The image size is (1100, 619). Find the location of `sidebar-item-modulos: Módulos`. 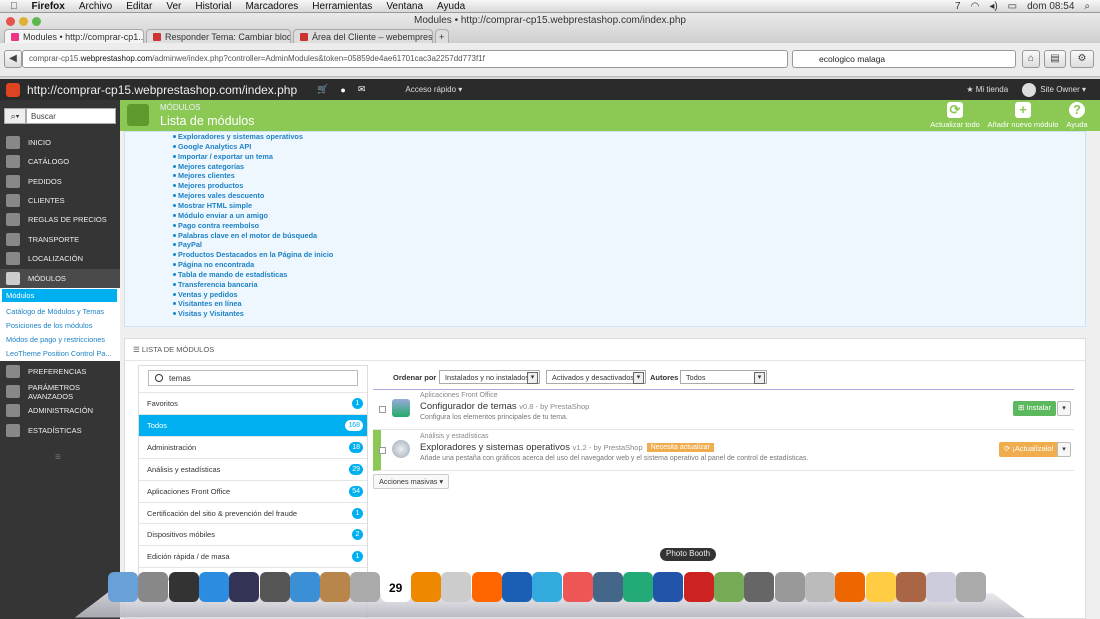

sidebar-item-modulos: Módulos is located at coordinates (60, 278).